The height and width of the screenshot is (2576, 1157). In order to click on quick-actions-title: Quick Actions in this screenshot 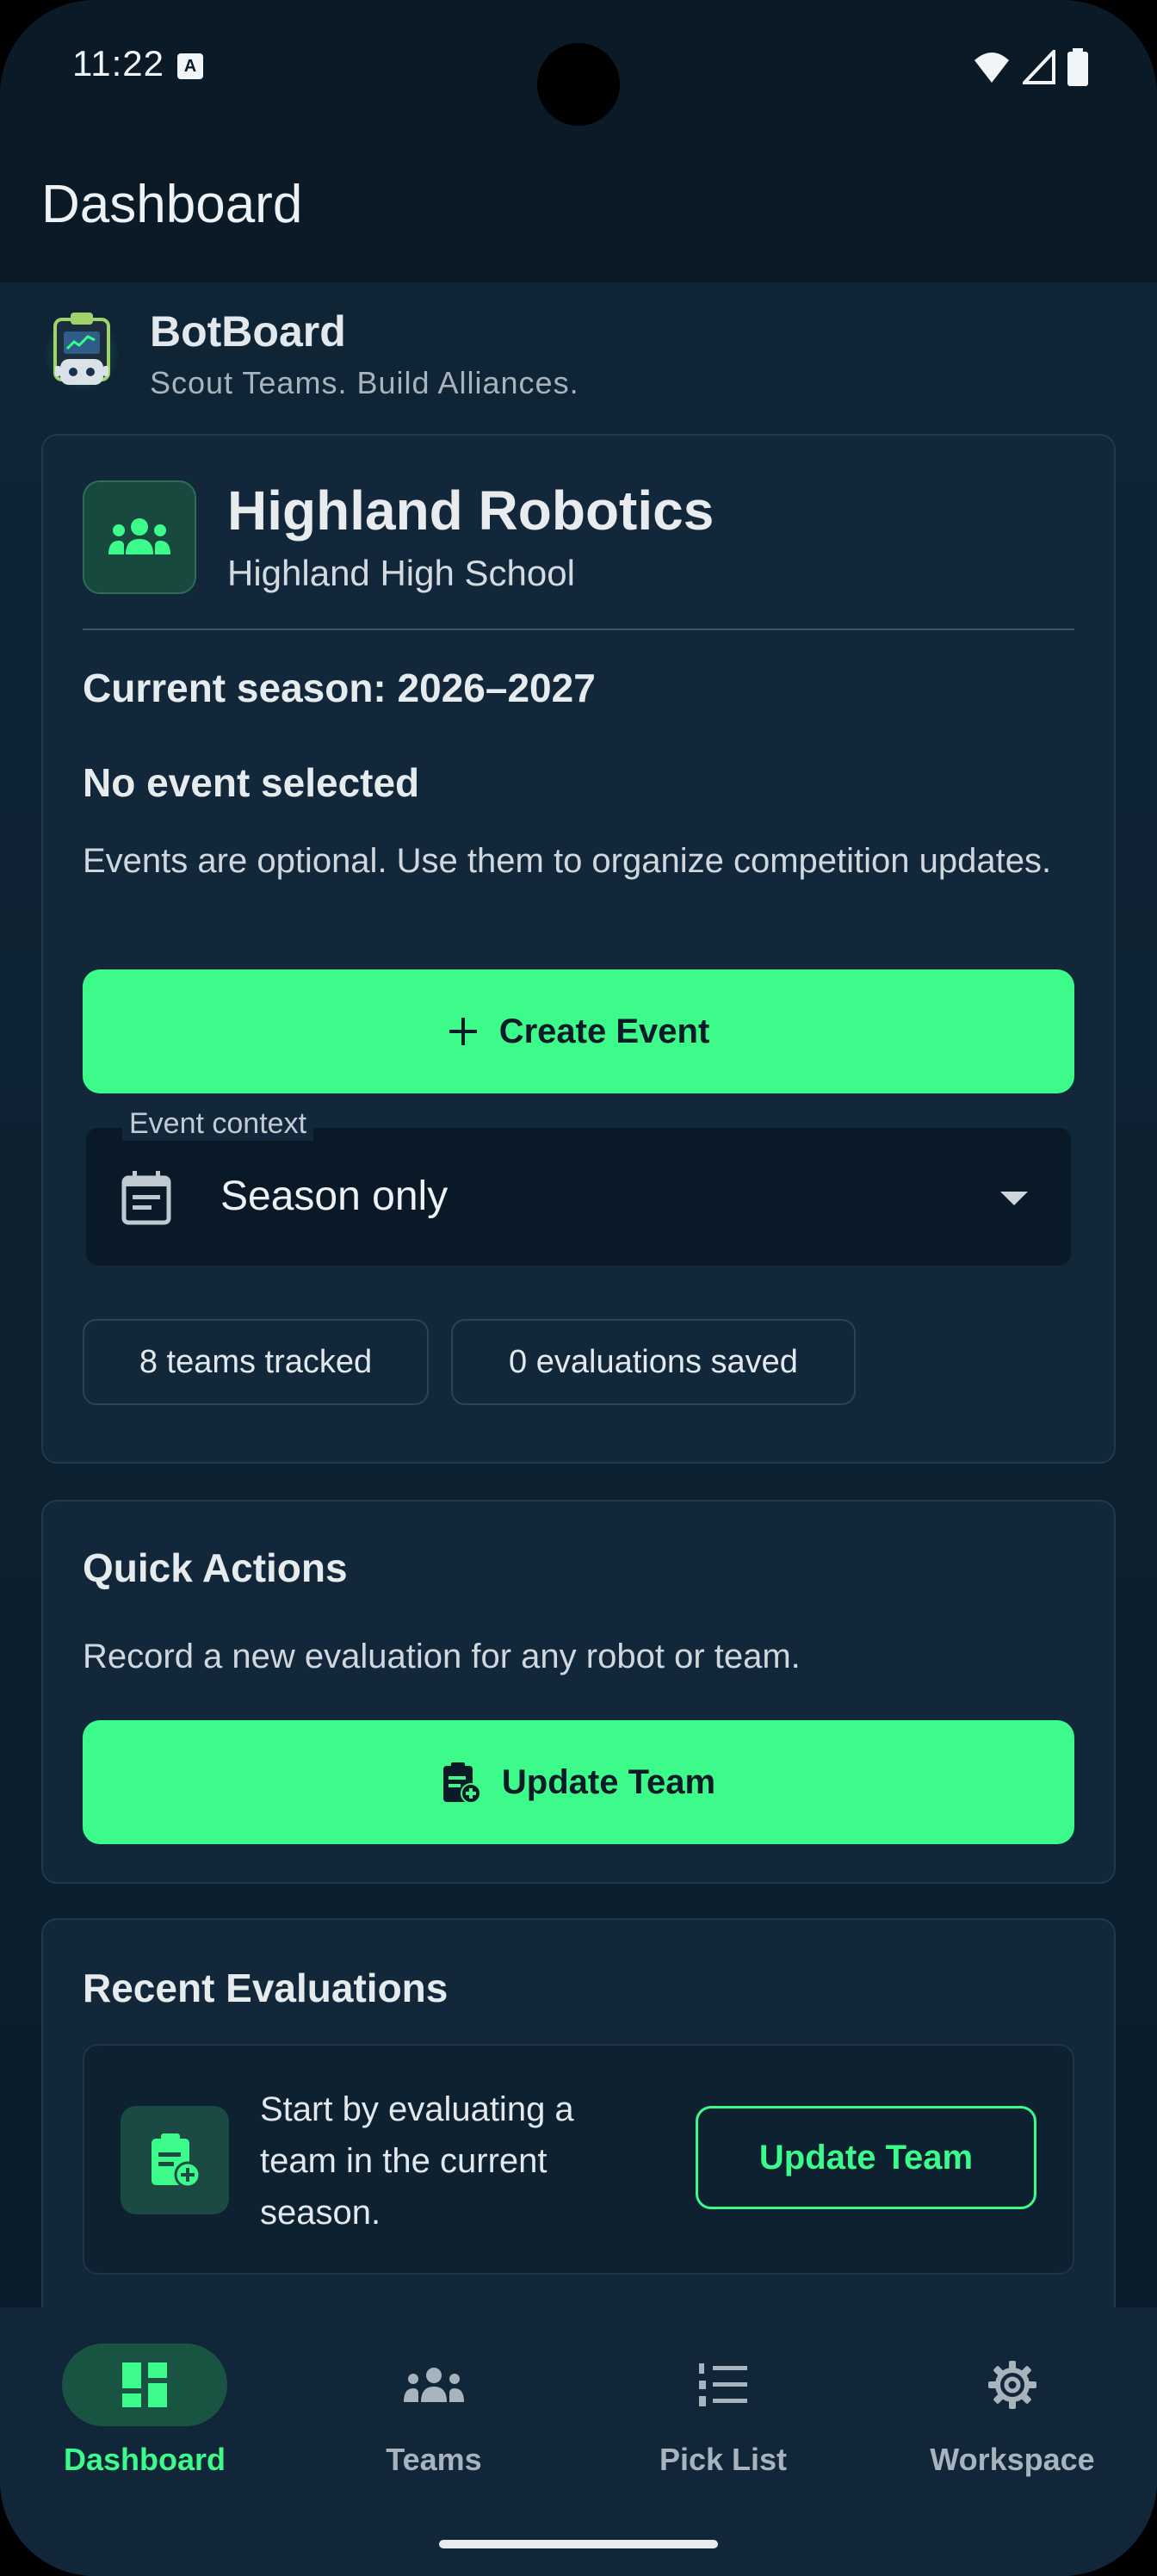, I will do `click(215, 1568)`.